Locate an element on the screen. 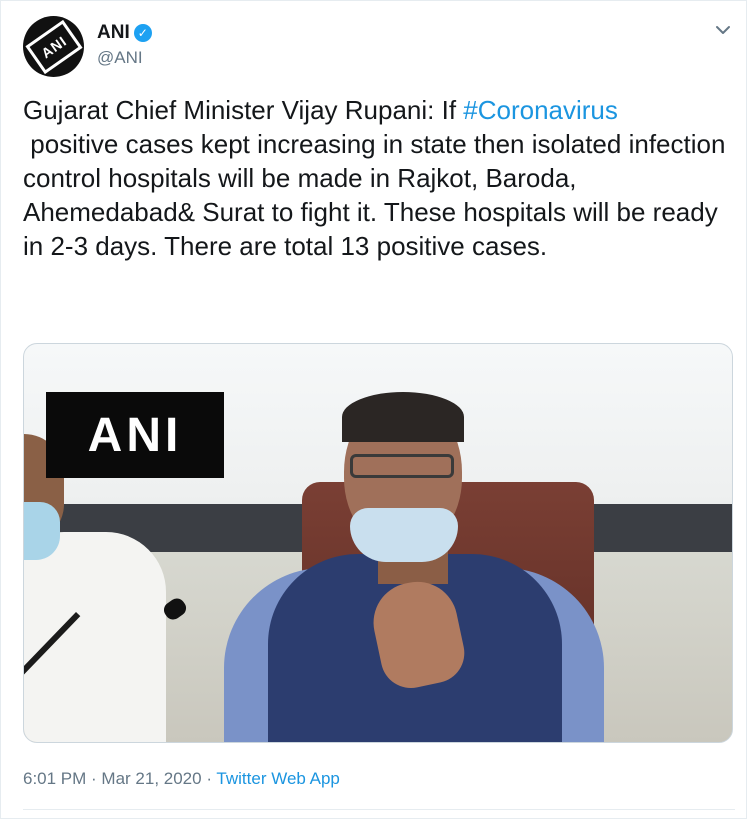 The image size is (747, 819). user-handle: @ANI is located at coordinates (120, 58).